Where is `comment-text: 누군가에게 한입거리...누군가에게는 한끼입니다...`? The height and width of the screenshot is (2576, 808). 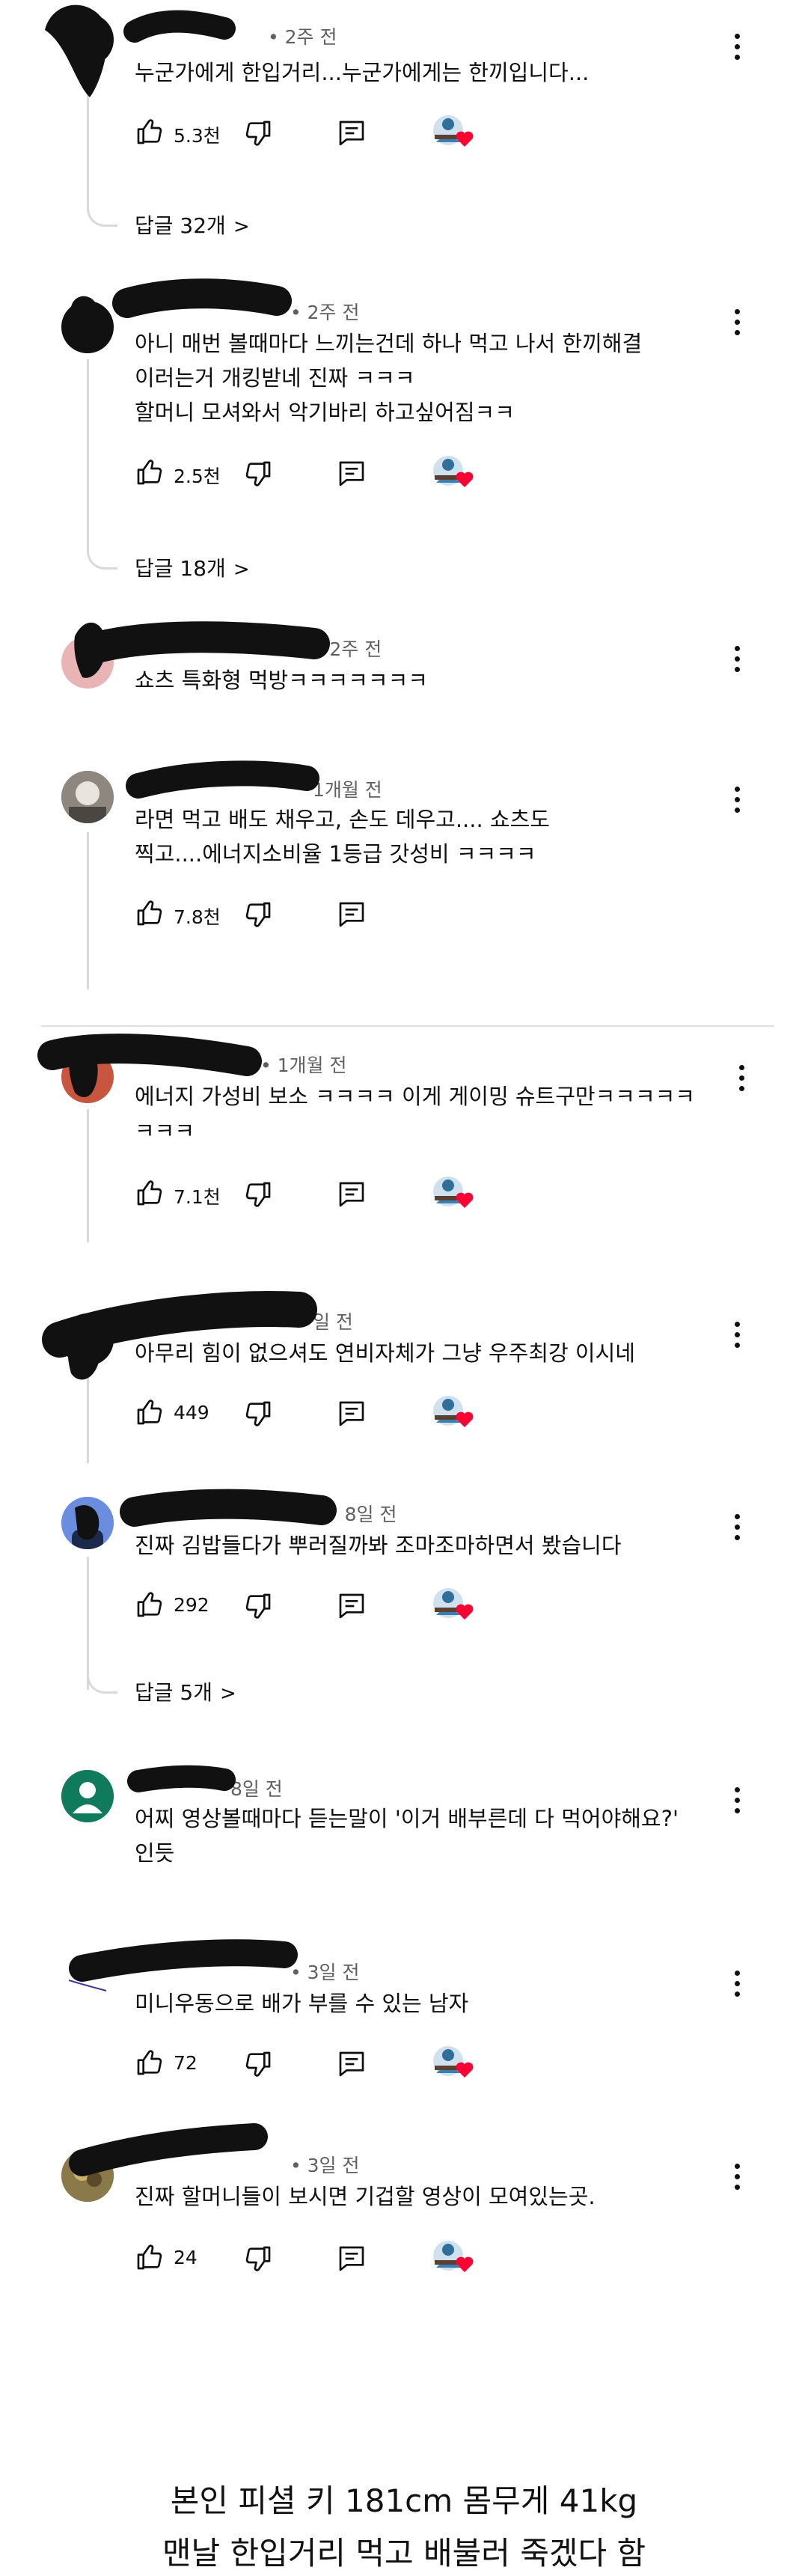 comment-text: 누군가에게 한입거리...누군가에게는 한끼입니다... is located at coordinates (362, 72).